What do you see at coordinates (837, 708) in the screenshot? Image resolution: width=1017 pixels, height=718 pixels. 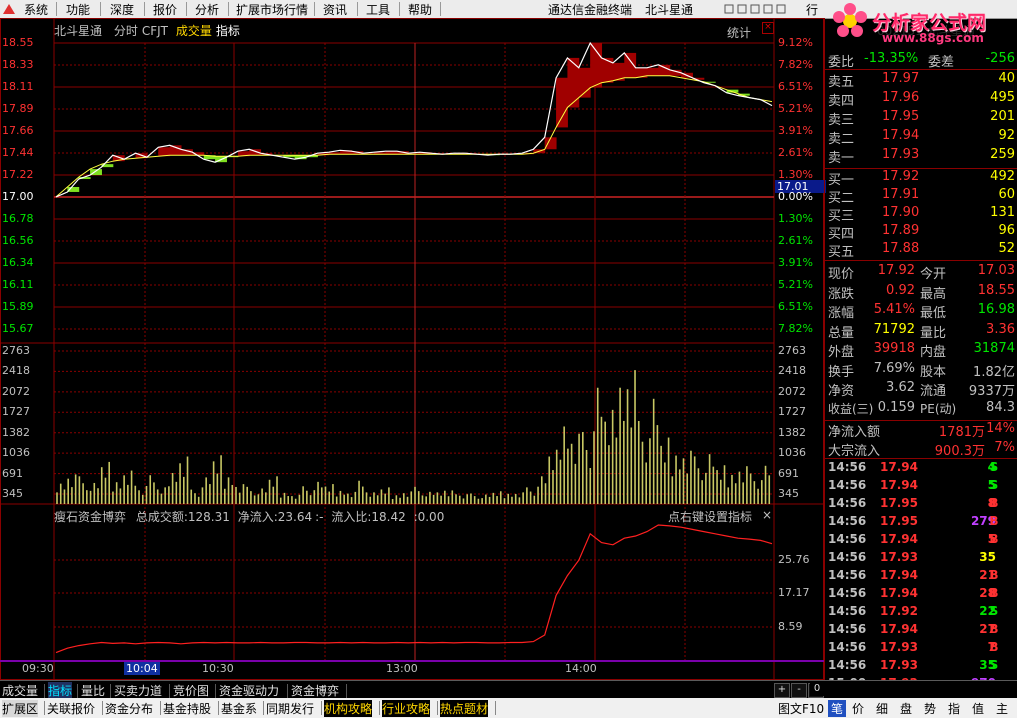 I see `side-tab: 笔` at bounding box center [837, 708].